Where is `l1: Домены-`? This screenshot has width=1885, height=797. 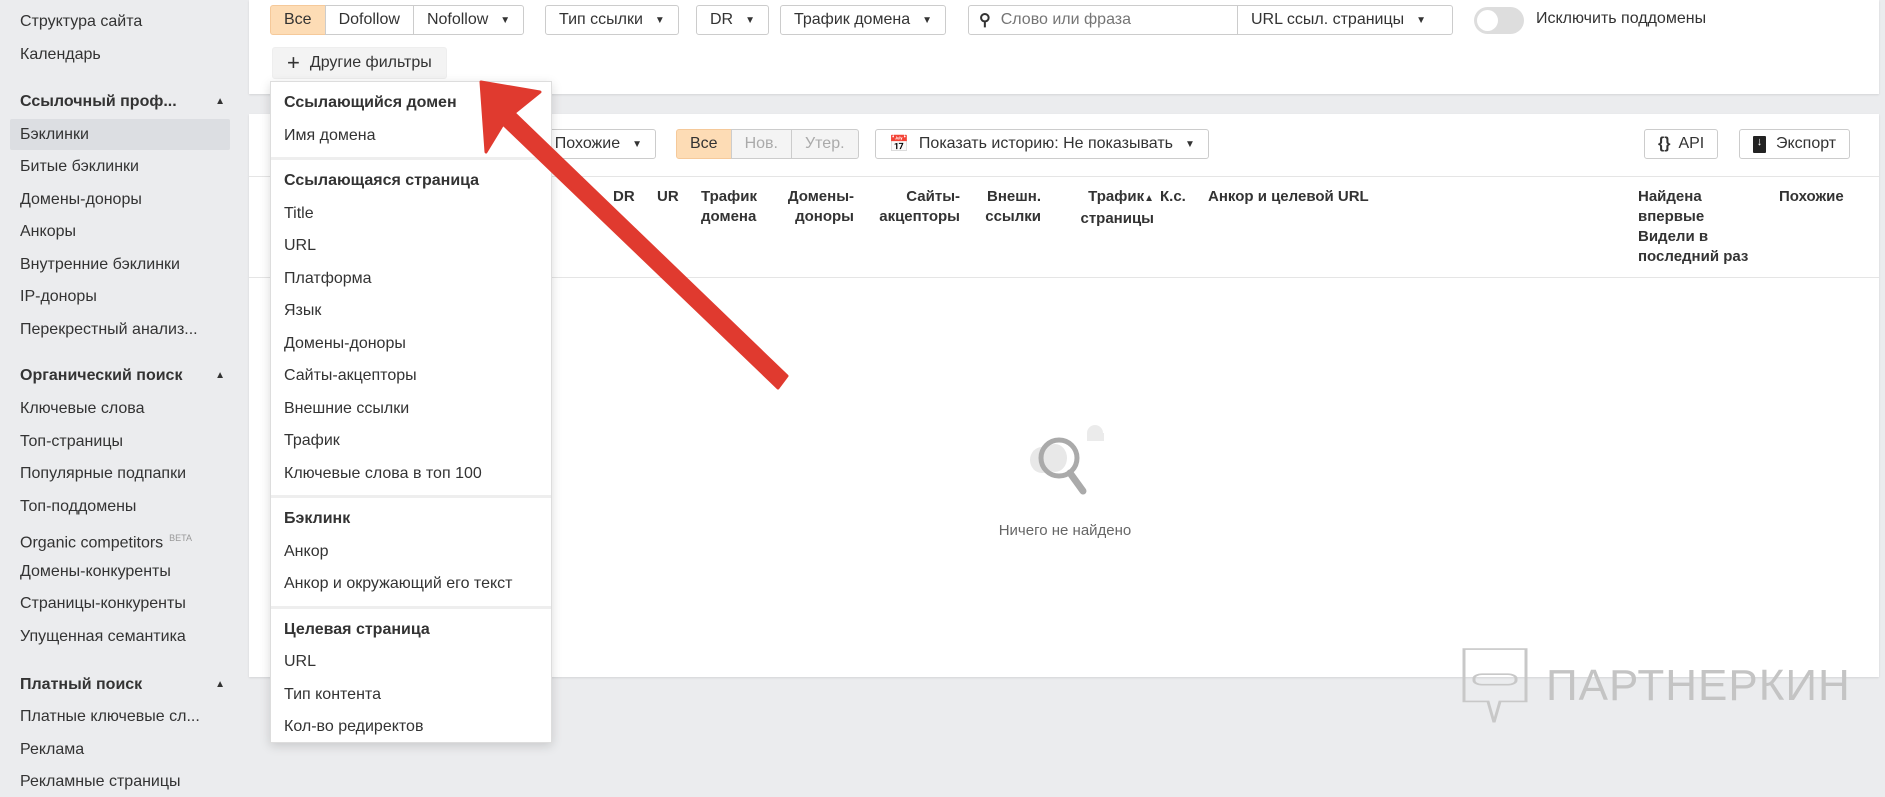
l1: Домены- is located at coordinates (820, 196).